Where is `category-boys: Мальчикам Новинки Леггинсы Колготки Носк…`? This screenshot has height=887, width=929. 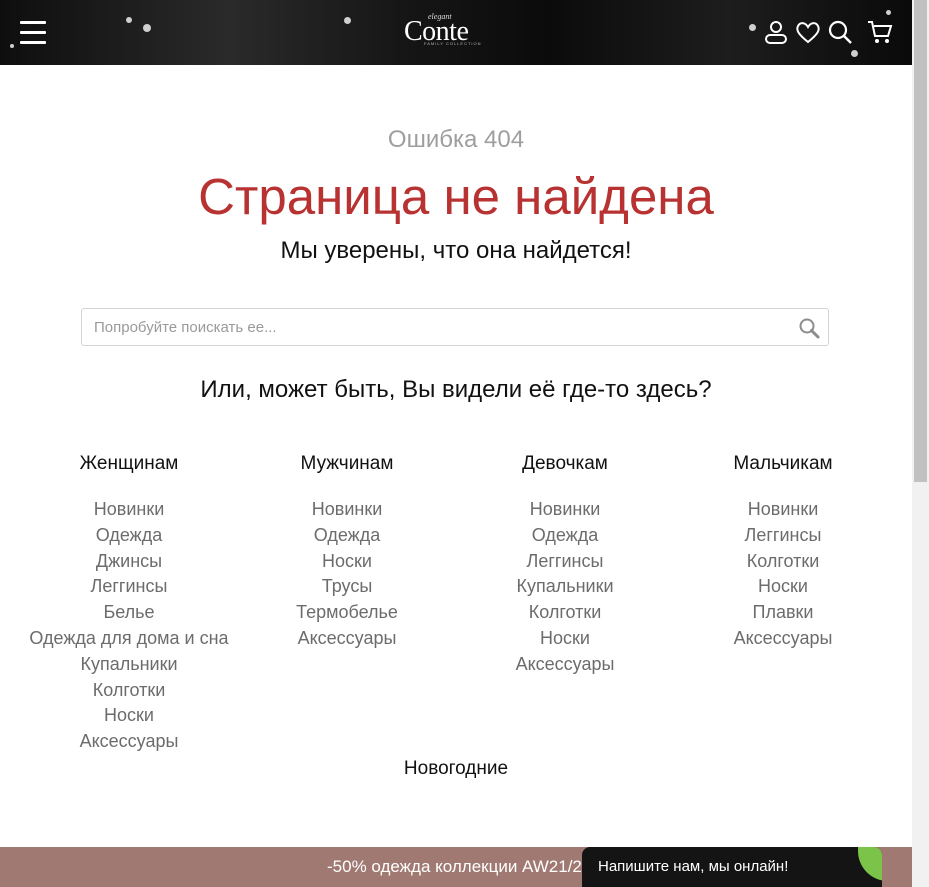
category-boys: Мальчикам Новинки Леггинсы Колготки Носк… is located at coordinates (783, 552).